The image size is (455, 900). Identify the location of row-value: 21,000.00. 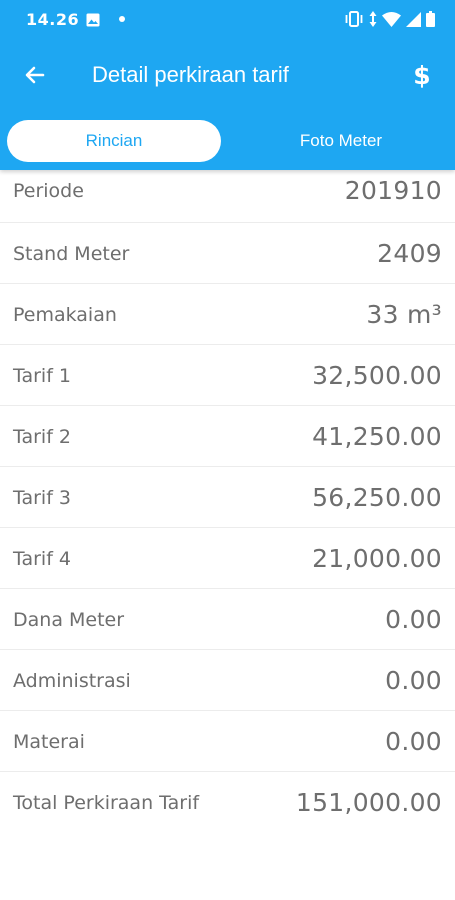
(377, 558).